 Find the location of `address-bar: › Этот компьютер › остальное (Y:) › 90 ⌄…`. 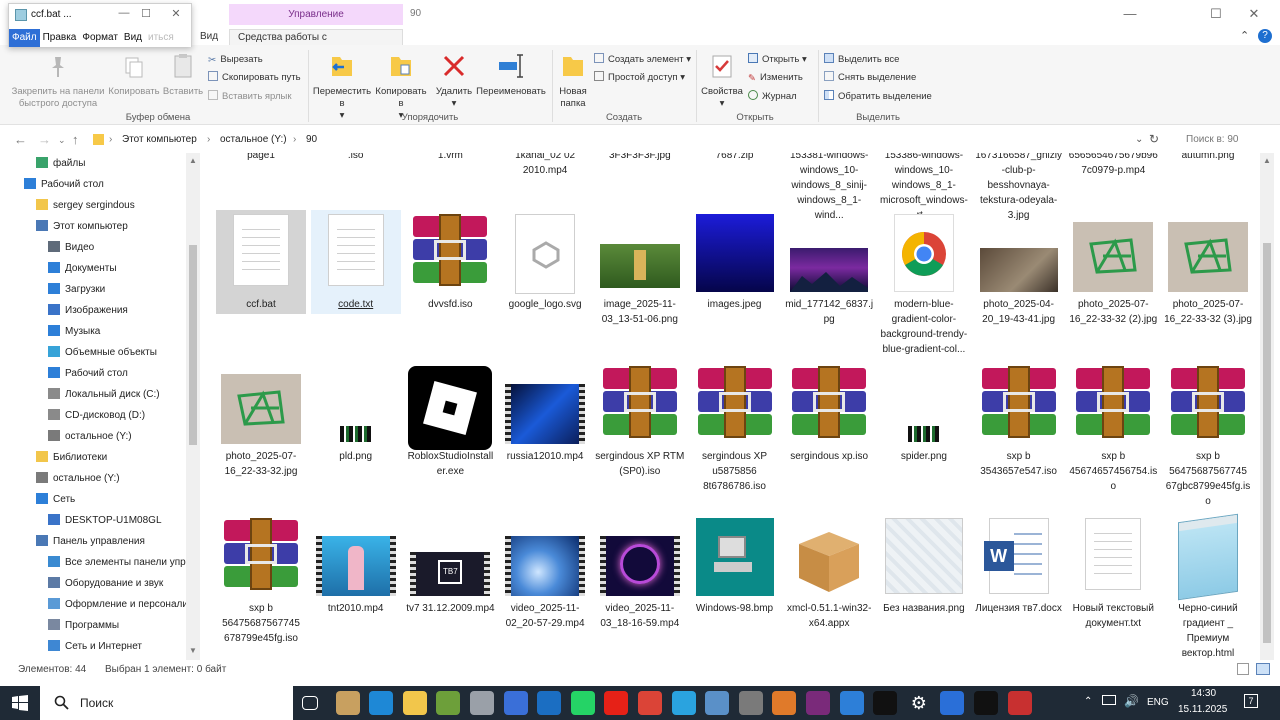

address-bar: › Этот компьютер › остальное (Y:) › 90 ⌄… is located at coordinates (623, 140).